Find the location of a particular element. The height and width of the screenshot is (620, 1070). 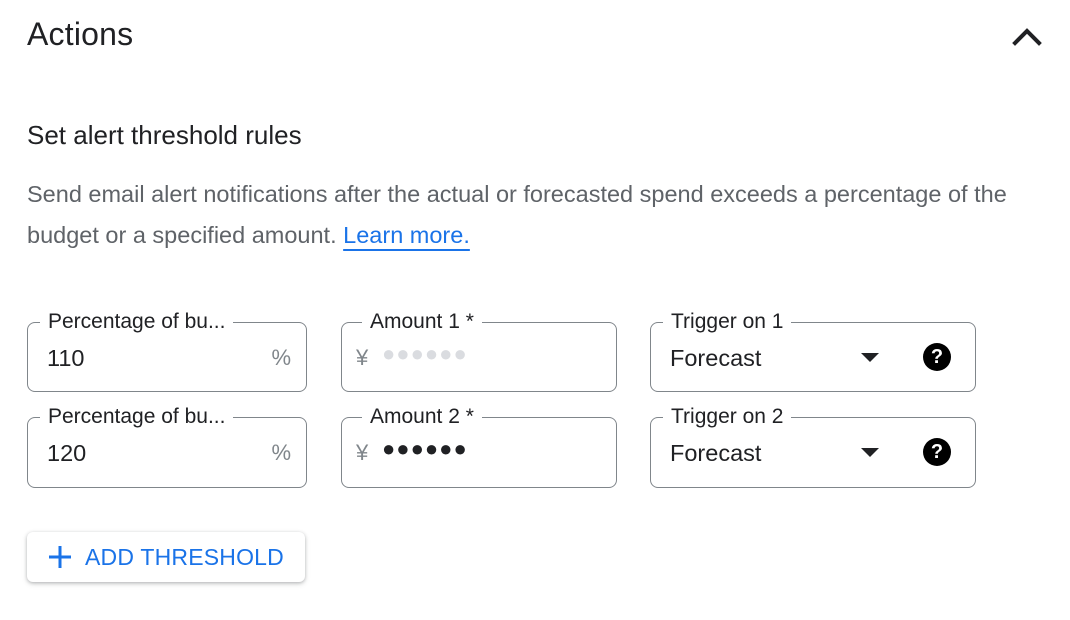

amount-field-2: Amount 2 * ¥ ●●●●●● is located at coordinates (479, 446).